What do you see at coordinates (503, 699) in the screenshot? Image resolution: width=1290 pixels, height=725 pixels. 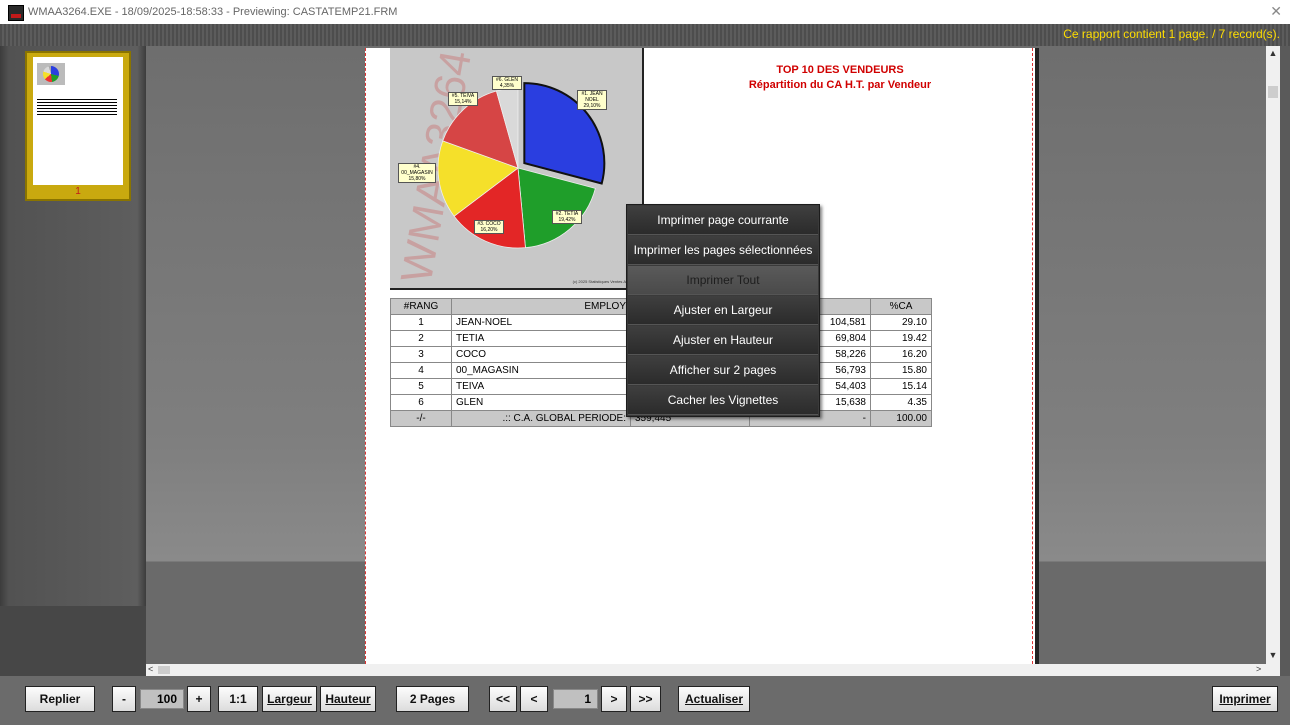 I see `first-page-button: <<` at bounding box center [503, 699].